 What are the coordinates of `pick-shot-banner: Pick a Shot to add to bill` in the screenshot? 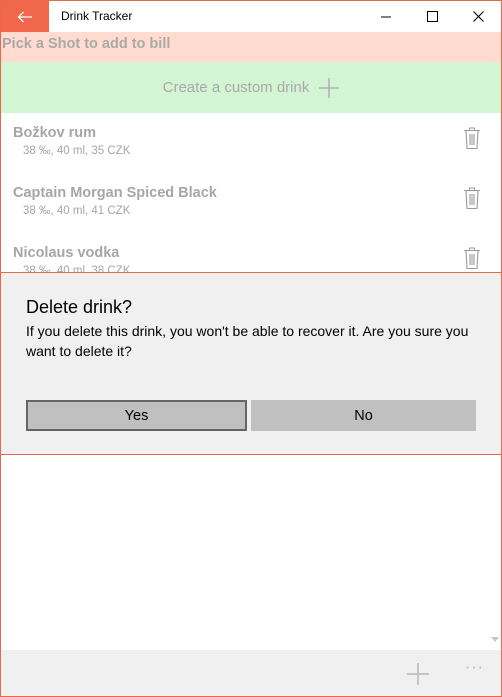 It's located at (251, 47).